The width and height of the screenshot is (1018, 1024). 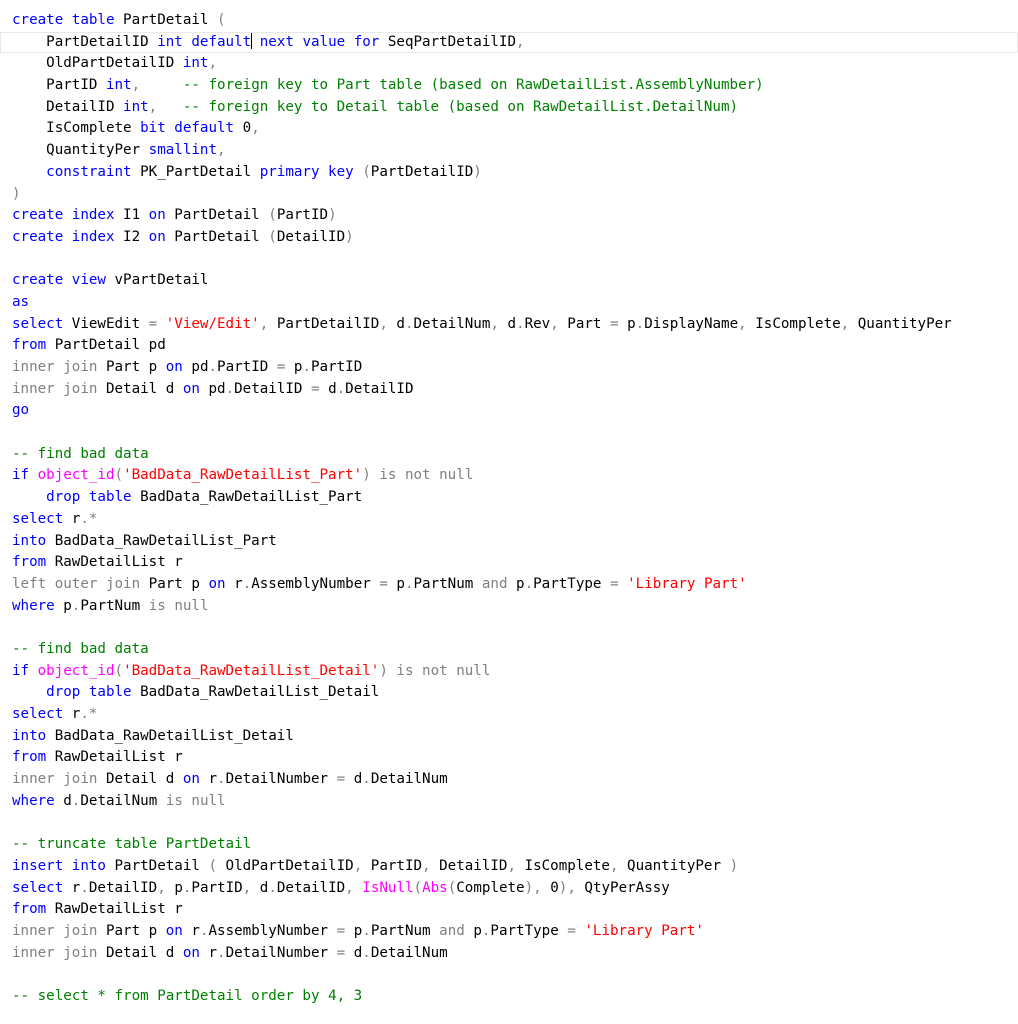 What do you see at coordinates (16, 193) in the screenshot?
I see `sql-operator: )` at bounding box center [16, 193].